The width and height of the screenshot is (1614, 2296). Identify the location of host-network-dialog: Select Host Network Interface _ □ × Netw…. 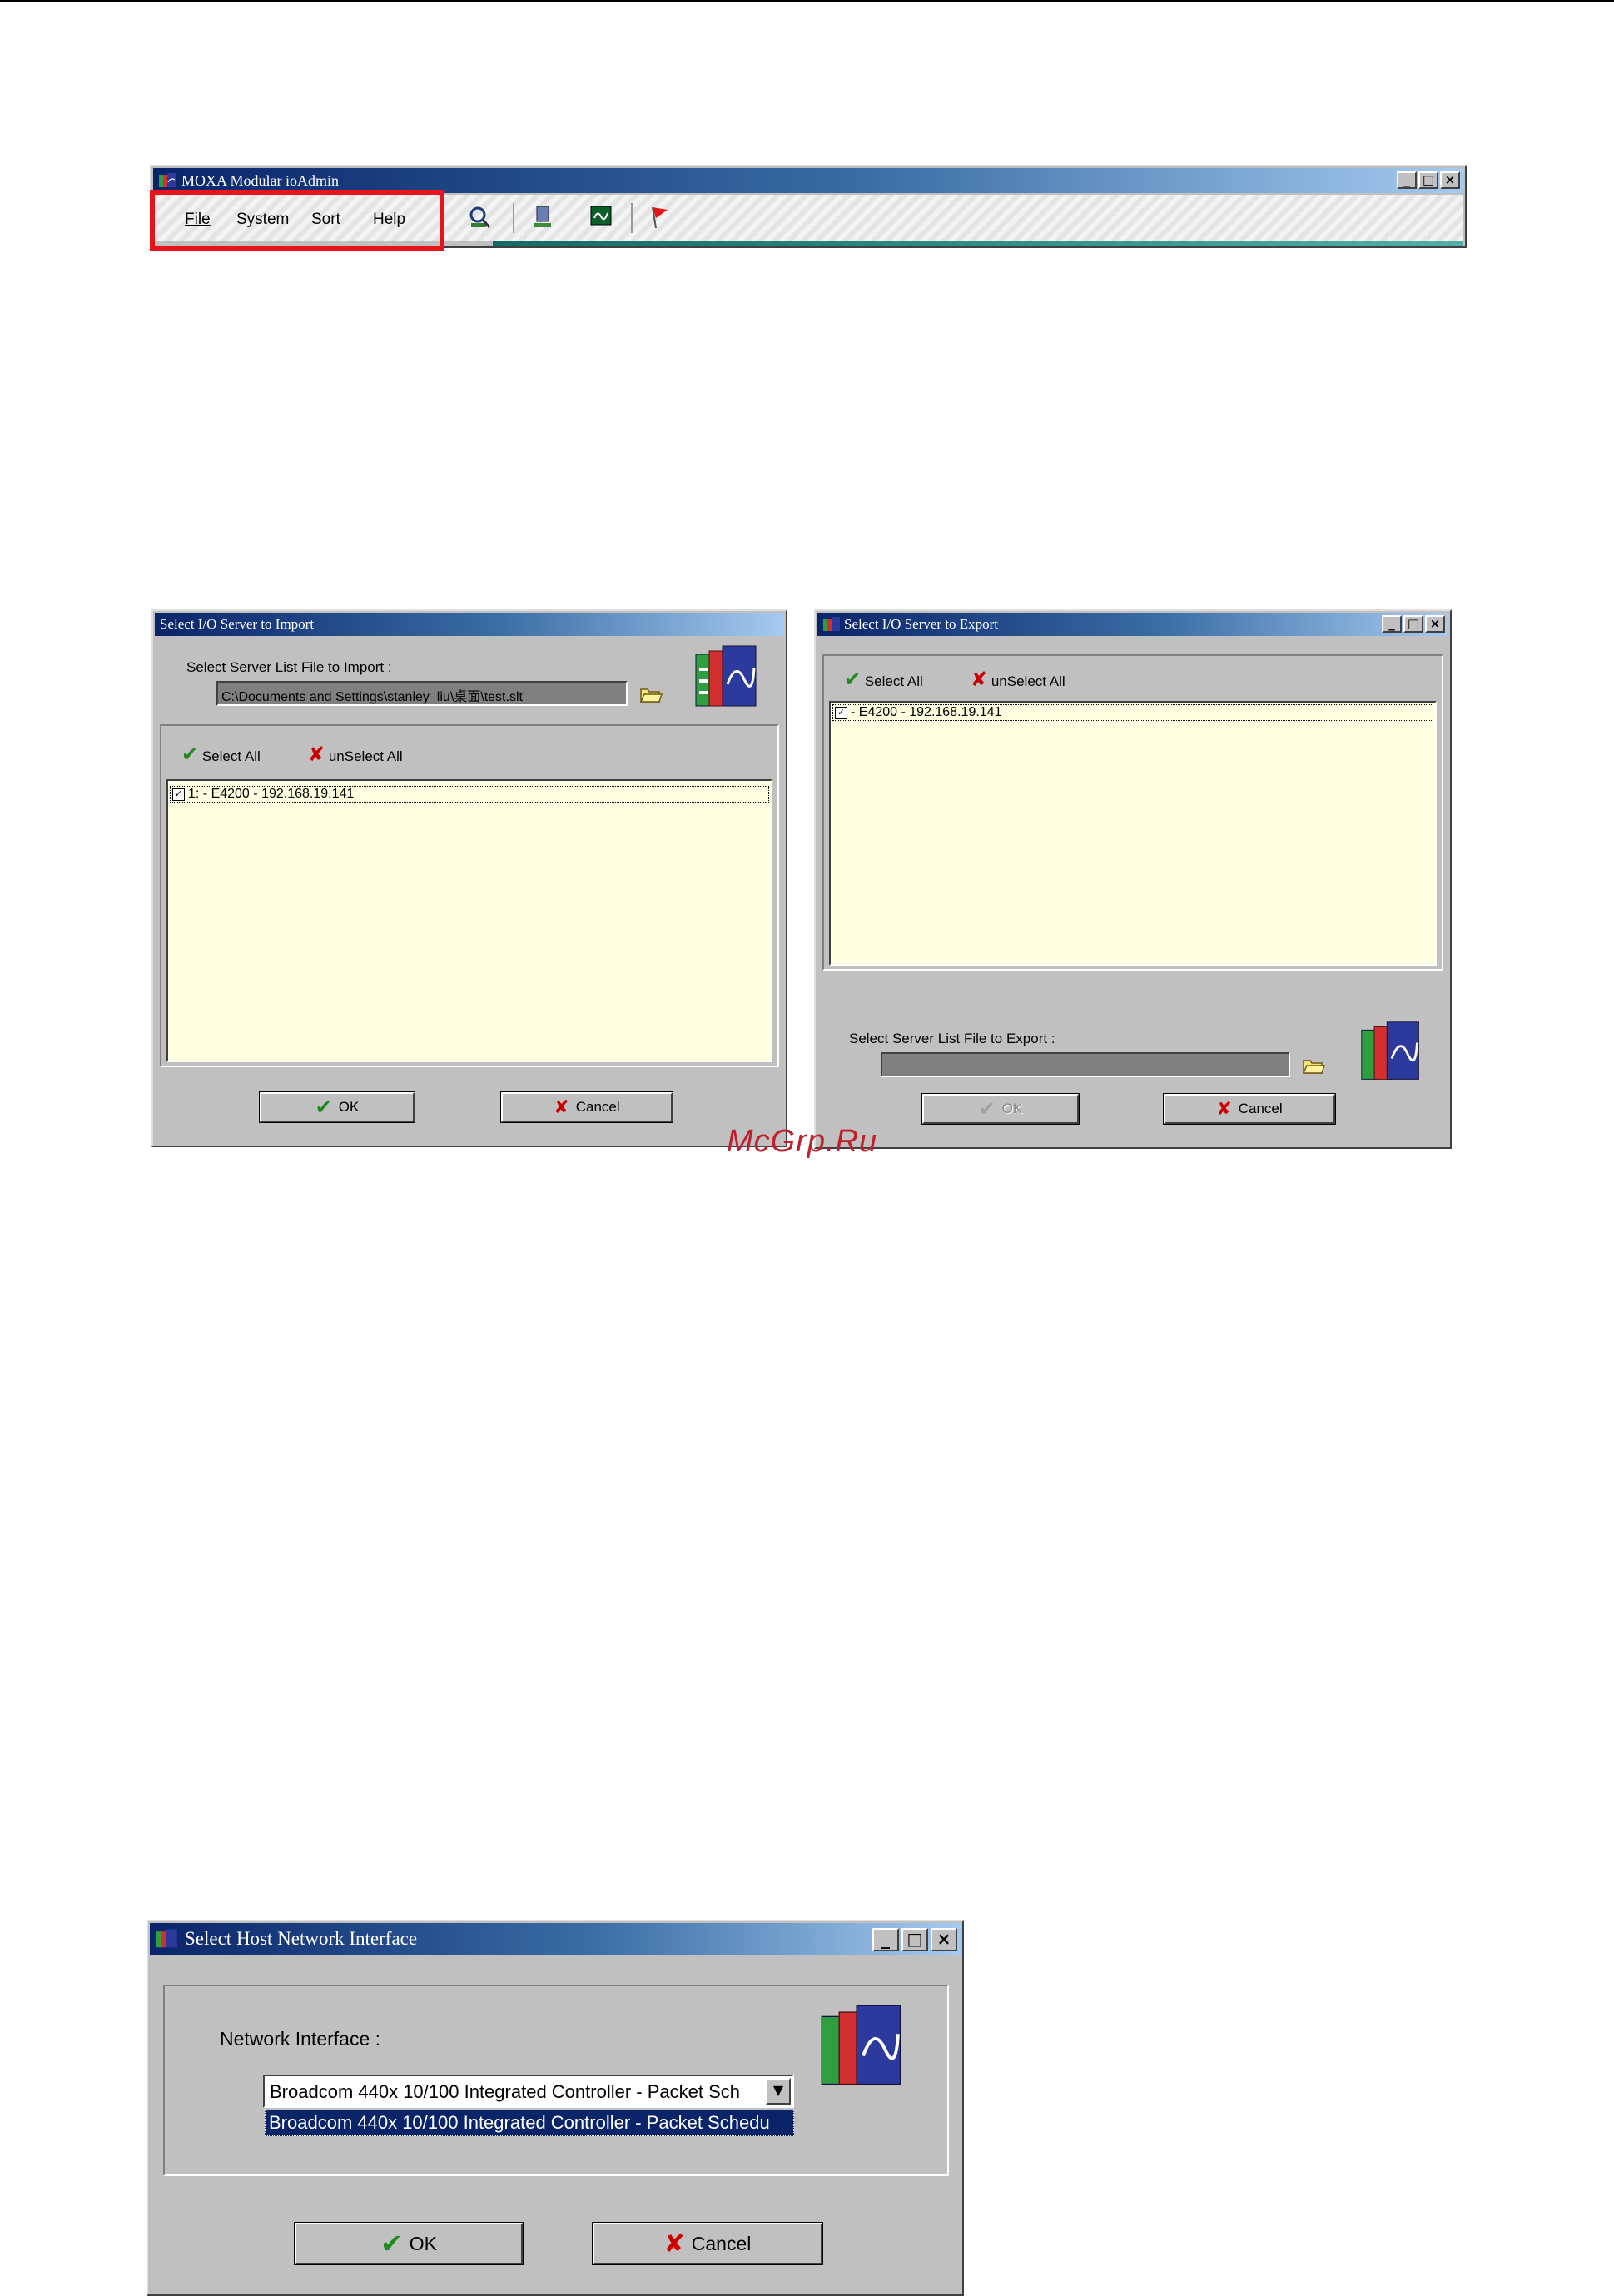
(555, 2108).